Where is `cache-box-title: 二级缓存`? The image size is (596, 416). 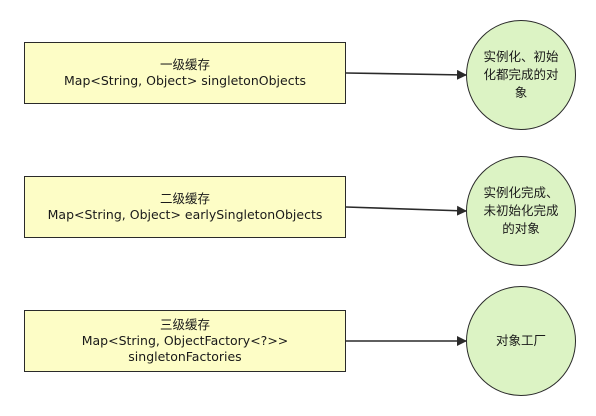
cache-box-title: 二级缓存 is located at coordinates (184, 198).